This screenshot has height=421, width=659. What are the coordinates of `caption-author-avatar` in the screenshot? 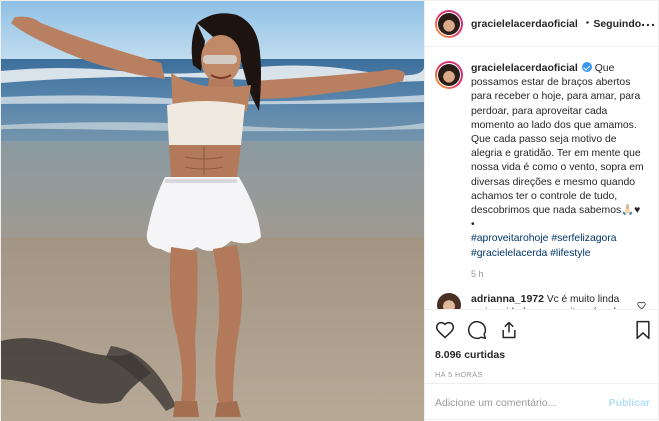 It's located at (449, 75).